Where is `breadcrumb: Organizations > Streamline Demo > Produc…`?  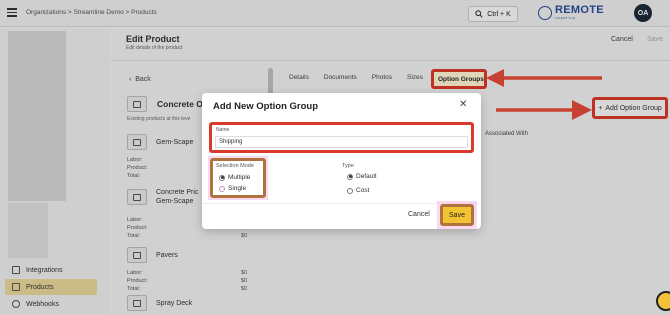 breadcrumb: Organizations > Streamline Demo > Produc… is located at coordinates (91, 12).